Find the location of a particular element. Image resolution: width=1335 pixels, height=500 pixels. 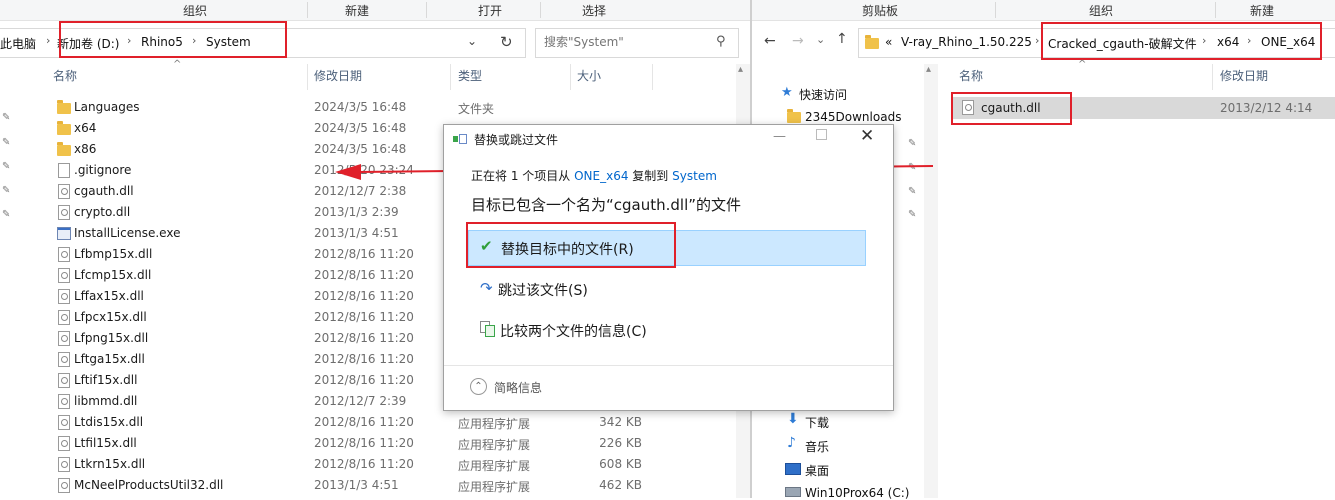

skip-option: ↷ 跳过该文件(S) is located at coordinates (666, 289).